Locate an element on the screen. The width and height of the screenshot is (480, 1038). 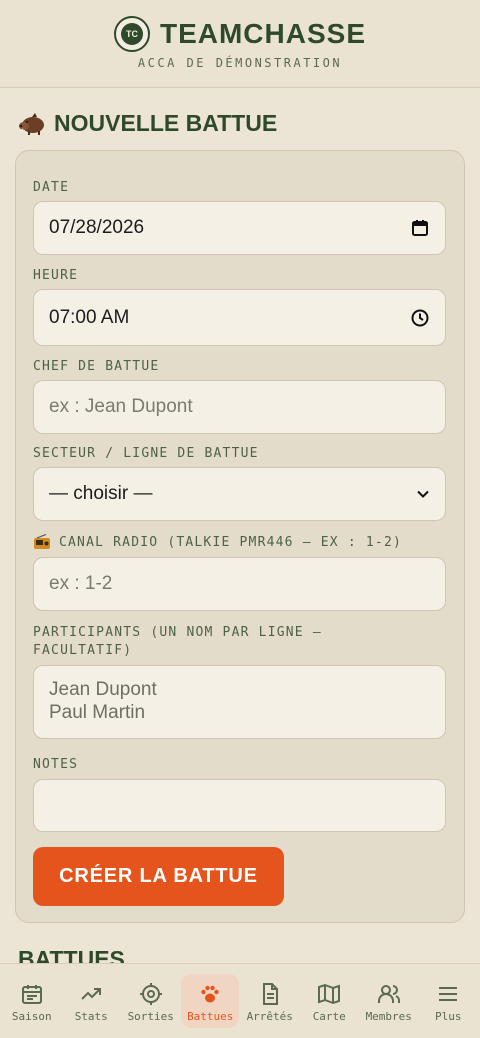
secteur-label: SECTEUR / LIGNE DE BATTUE is located at coordinates (146, 453).